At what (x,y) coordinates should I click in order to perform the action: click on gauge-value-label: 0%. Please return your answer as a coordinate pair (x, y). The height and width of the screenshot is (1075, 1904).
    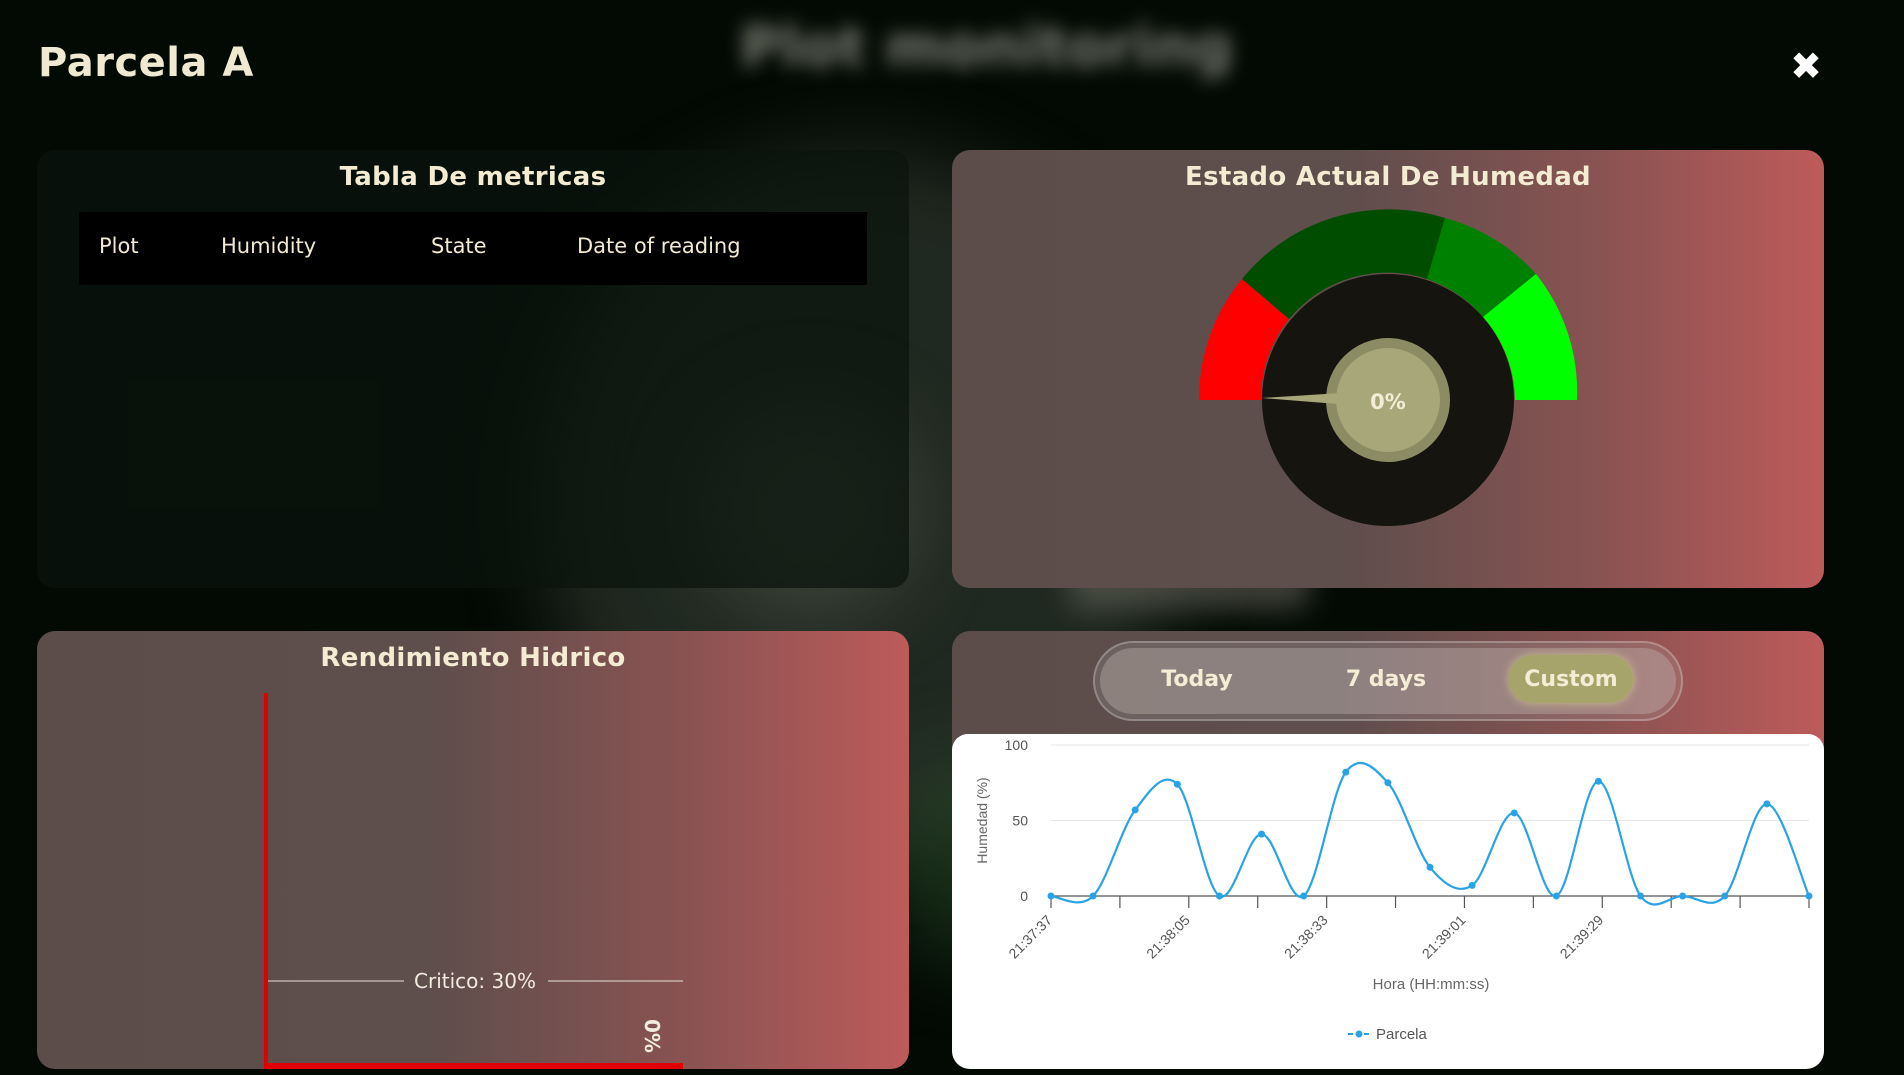
    Looking at the image, I should click on (1388, 402).